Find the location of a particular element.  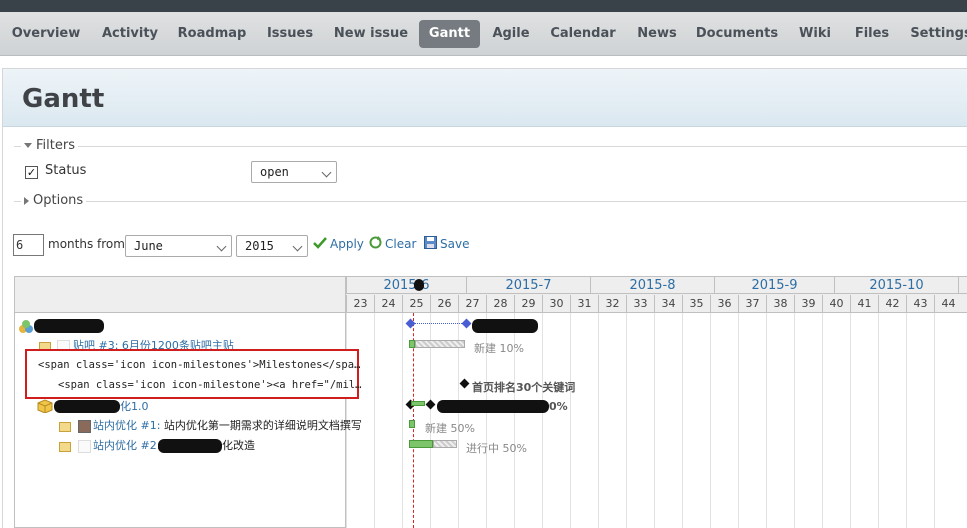

gantt-split is located at coordinates (345, 402).